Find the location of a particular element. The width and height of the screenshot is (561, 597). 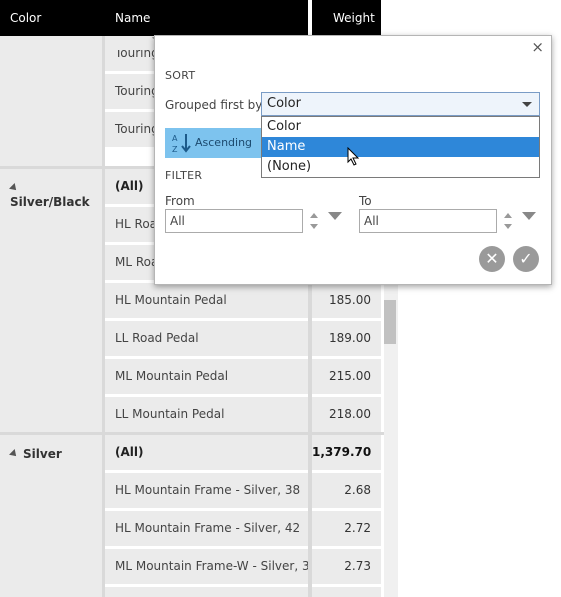

column-divider is located at coordinates (103, 316).